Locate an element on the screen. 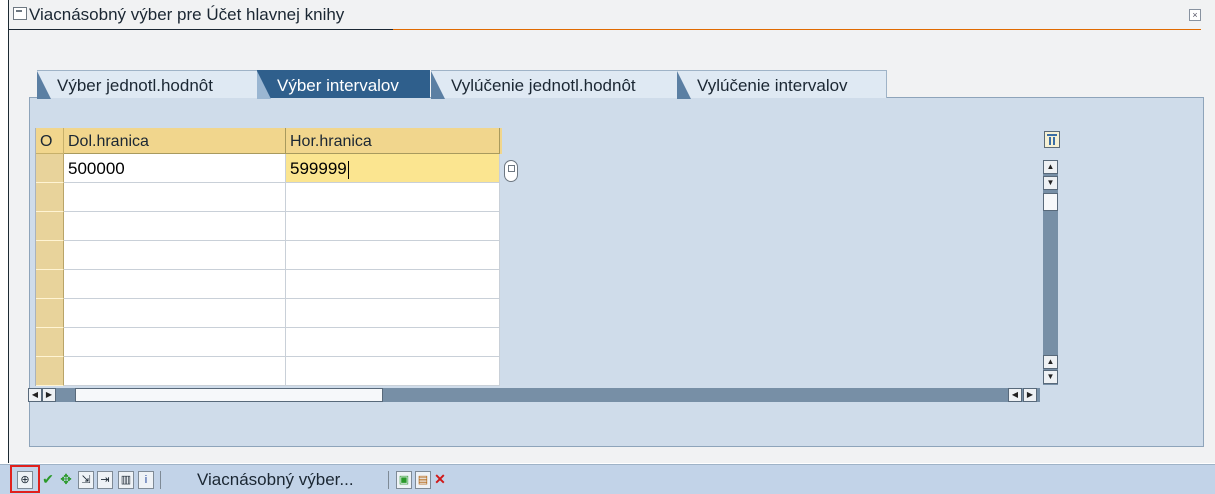 This screenshot has width=1215, height=494. dialog-title: Viacnásobný výber pre Účet hlavnej knihy is located at coordinates (187, 14).